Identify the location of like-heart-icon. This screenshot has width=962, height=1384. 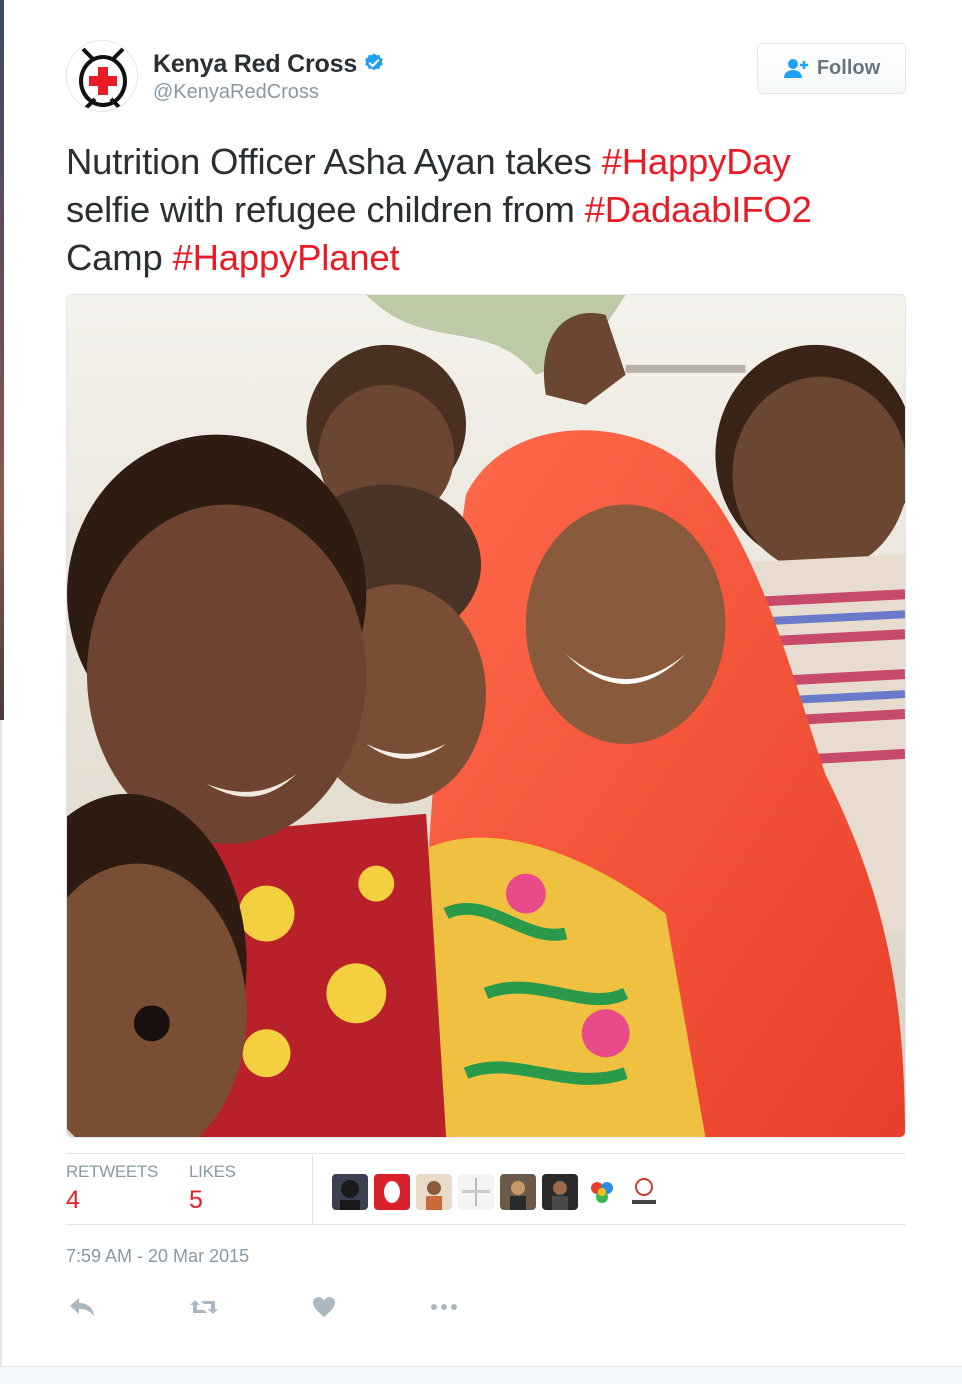
(324, 1307).